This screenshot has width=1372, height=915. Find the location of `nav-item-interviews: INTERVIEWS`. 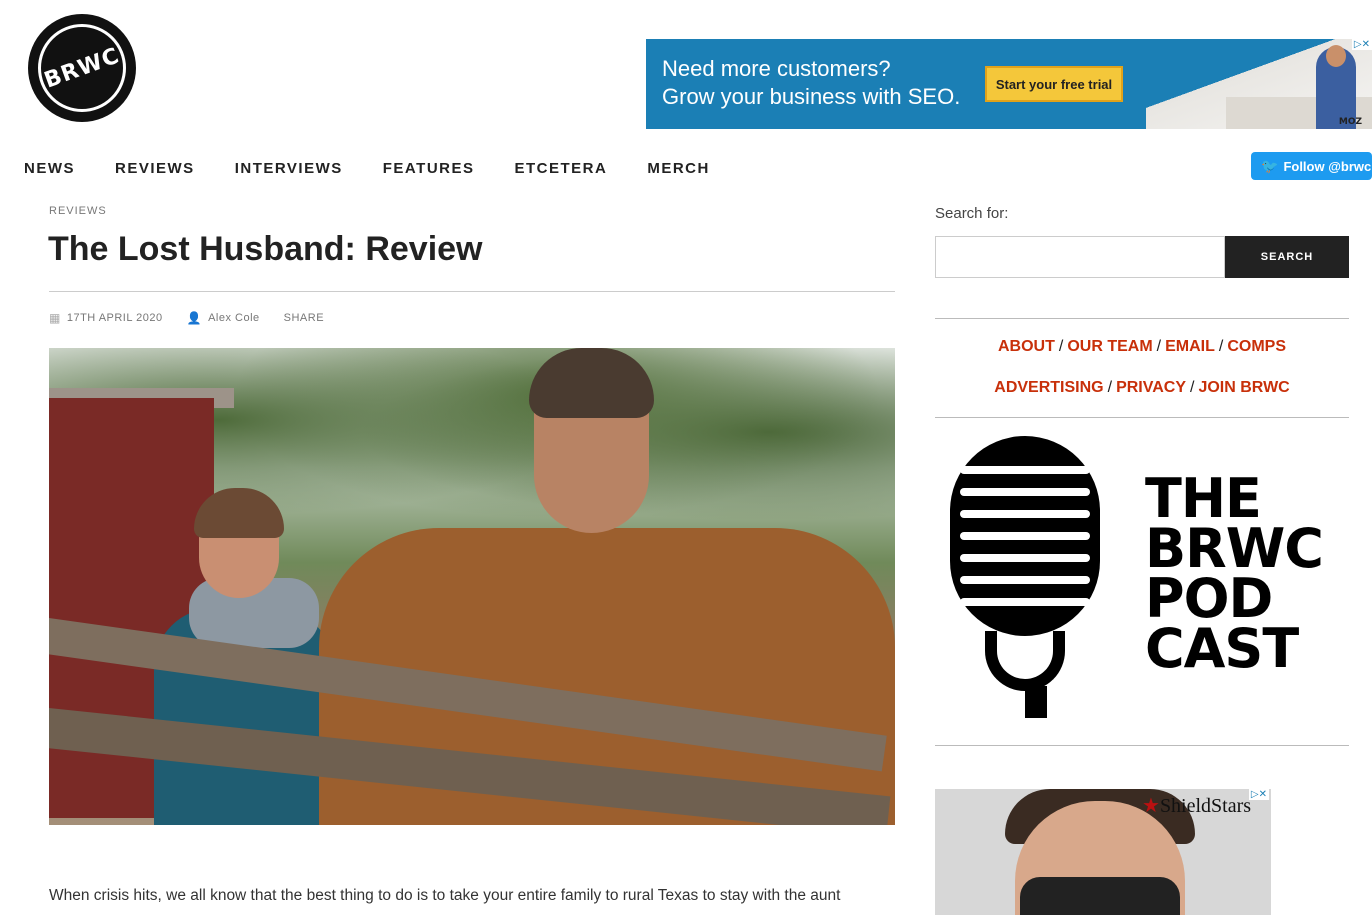

nav-item-interviews: INTERVIEWS is located at coordinates (289, 168).